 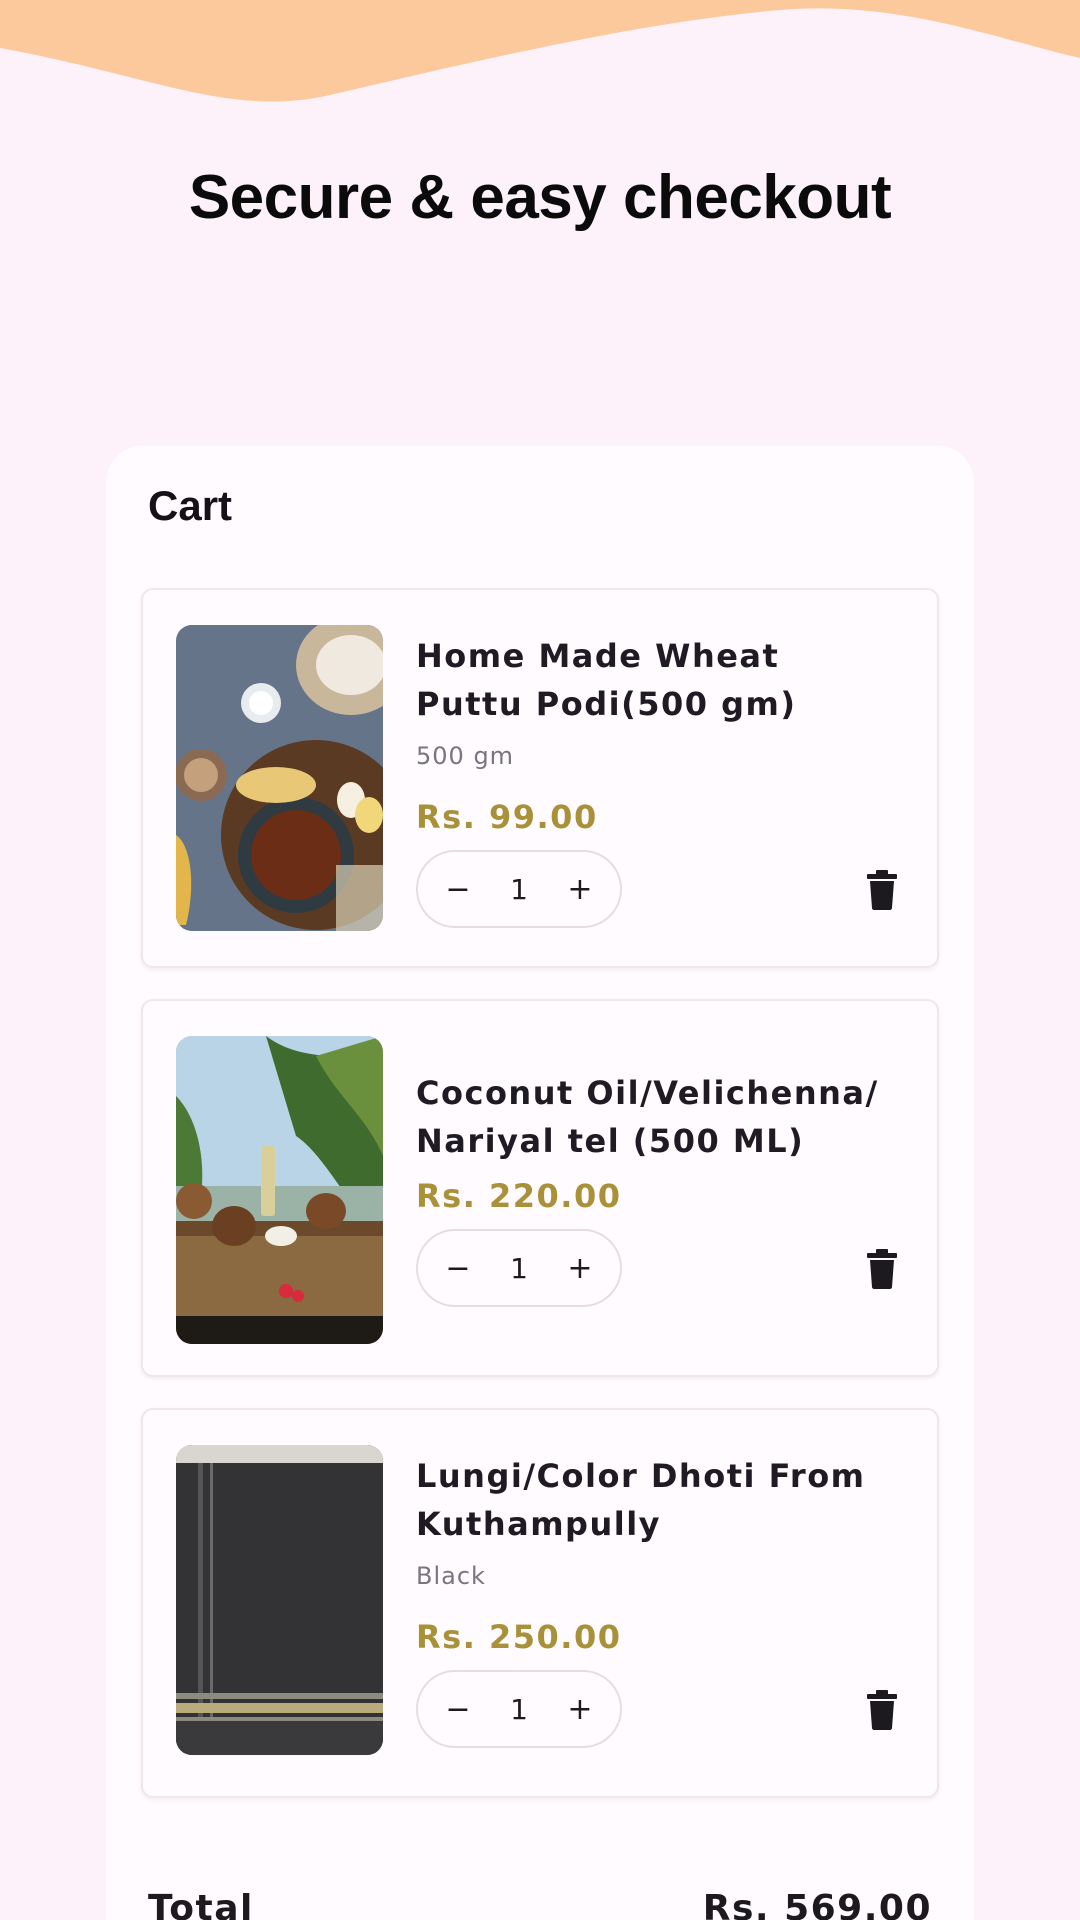 What do you see at coordinates (656, 680) in the screenshot?
I see `product-name: Home Made Wheat Puttu Podi(500 gm)` at bounding box center [656, 680].